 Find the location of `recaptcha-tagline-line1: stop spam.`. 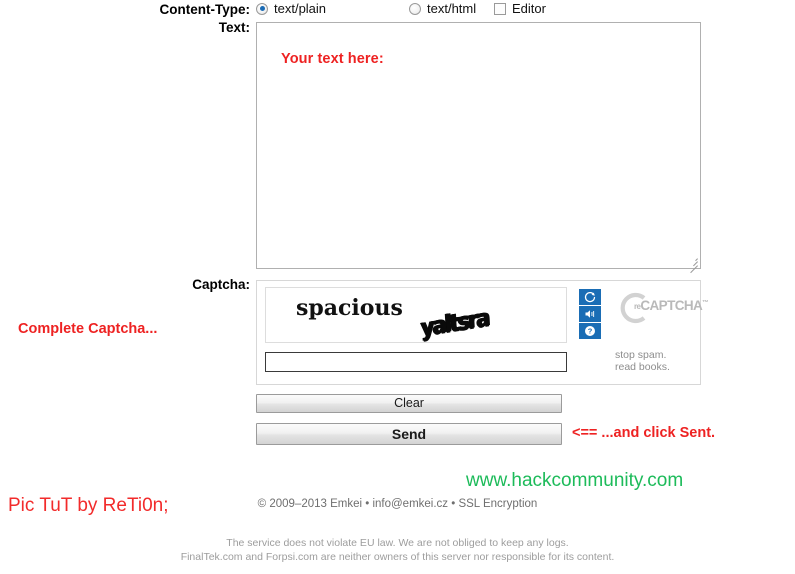

recaptcha-tagline-line1: stop spam. is located at coordinates (641, 355).